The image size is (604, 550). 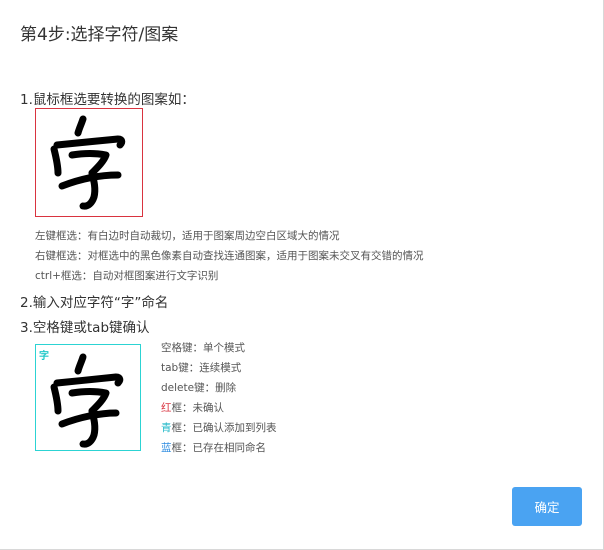 I want to click on legend-cyan-frame: 青框：已确认添加到列表, so click(x=219, y=427).